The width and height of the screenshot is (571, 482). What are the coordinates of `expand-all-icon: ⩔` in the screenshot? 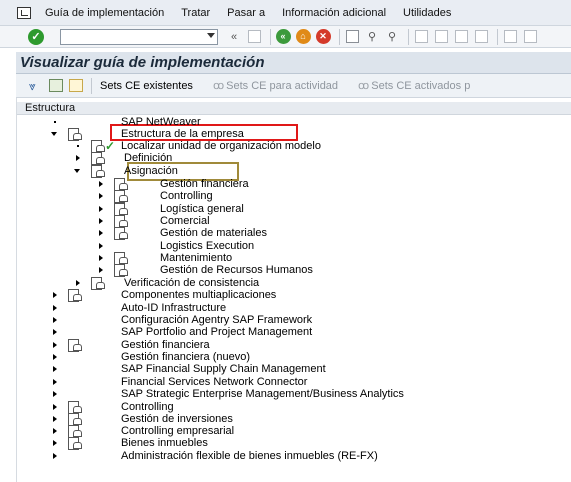 It's located at (36, 86).